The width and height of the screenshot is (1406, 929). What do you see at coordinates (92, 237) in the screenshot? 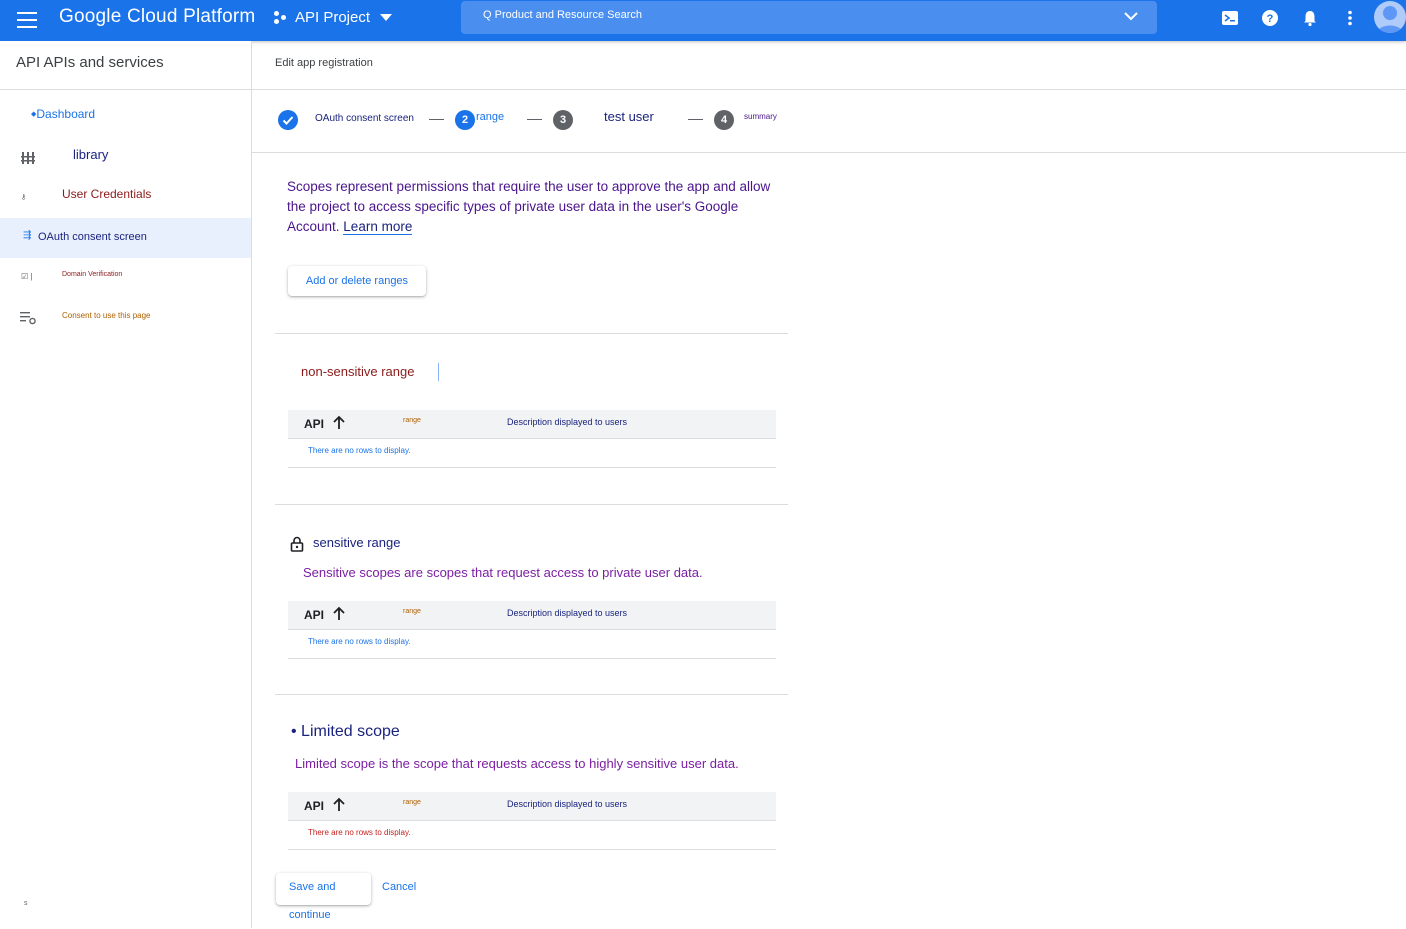
I see `sidebar-item-label: OAuth consent screen` at bounding box center [92, 237].